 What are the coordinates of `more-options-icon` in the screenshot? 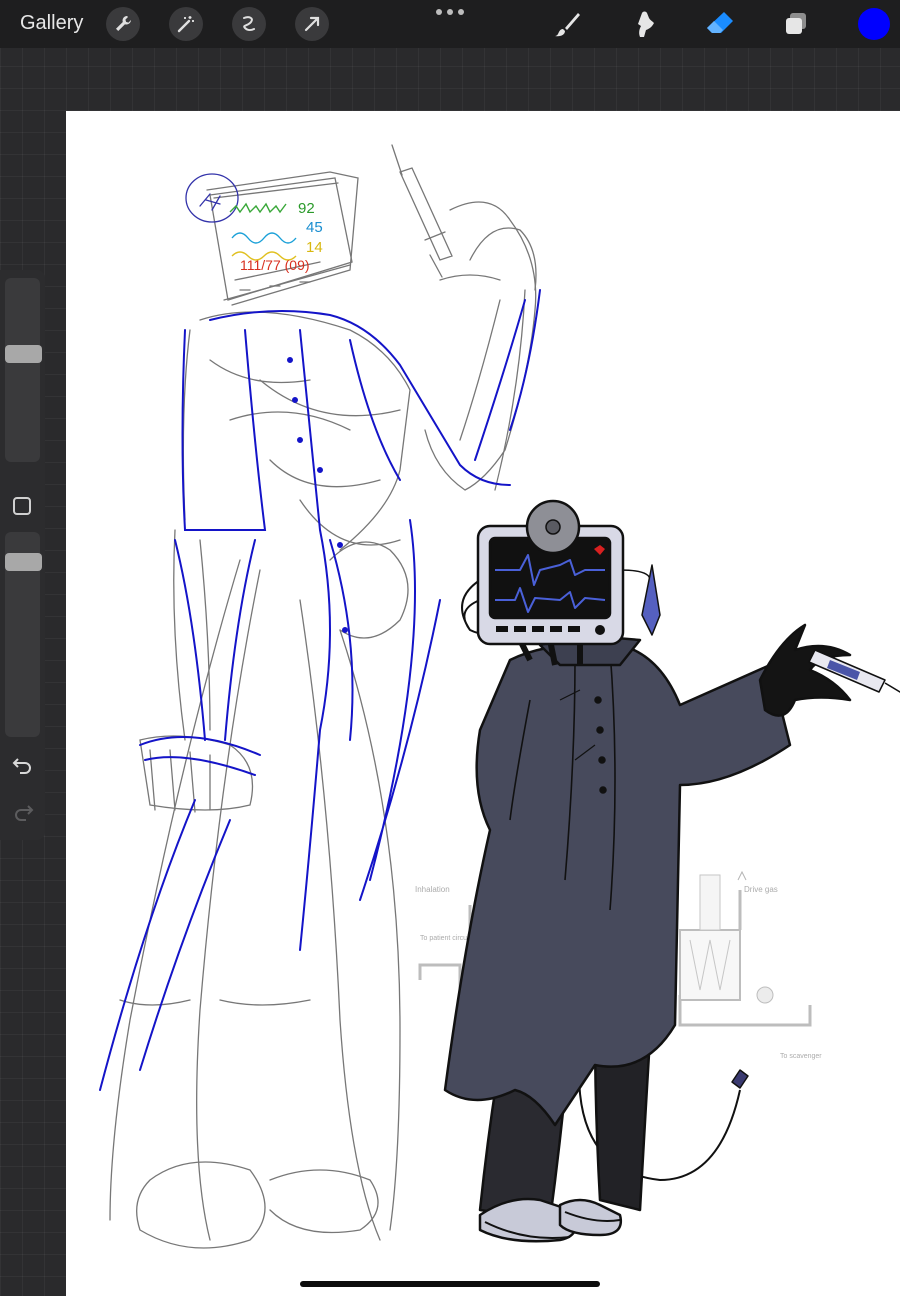 It's located at (450, 12).